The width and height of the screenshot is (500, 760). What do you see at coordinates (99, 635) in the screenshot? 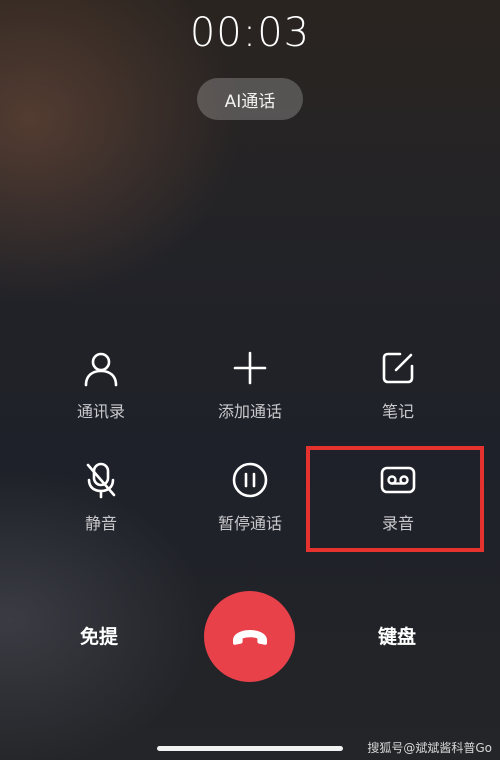
I see `speaker-button: 免提` at bounding box center [99, 635].